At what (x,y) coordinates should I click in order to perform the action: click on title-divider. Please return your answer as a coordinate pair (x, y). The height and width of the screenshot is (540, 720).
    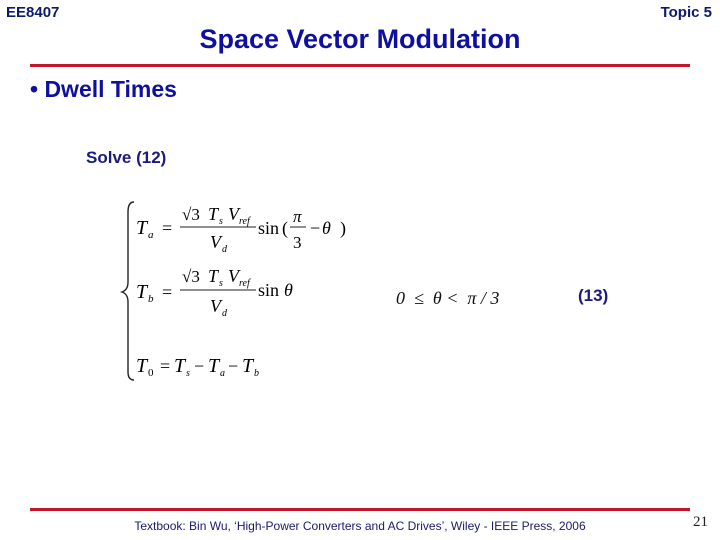
    Looking at the image, I should click on (360, 65).